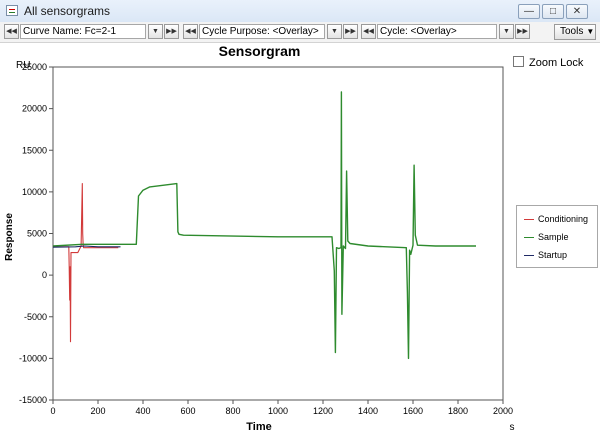  Describe the element at coordinates (34, 192) in the screenshot. I see `y-tick-label: 10000` at that location.